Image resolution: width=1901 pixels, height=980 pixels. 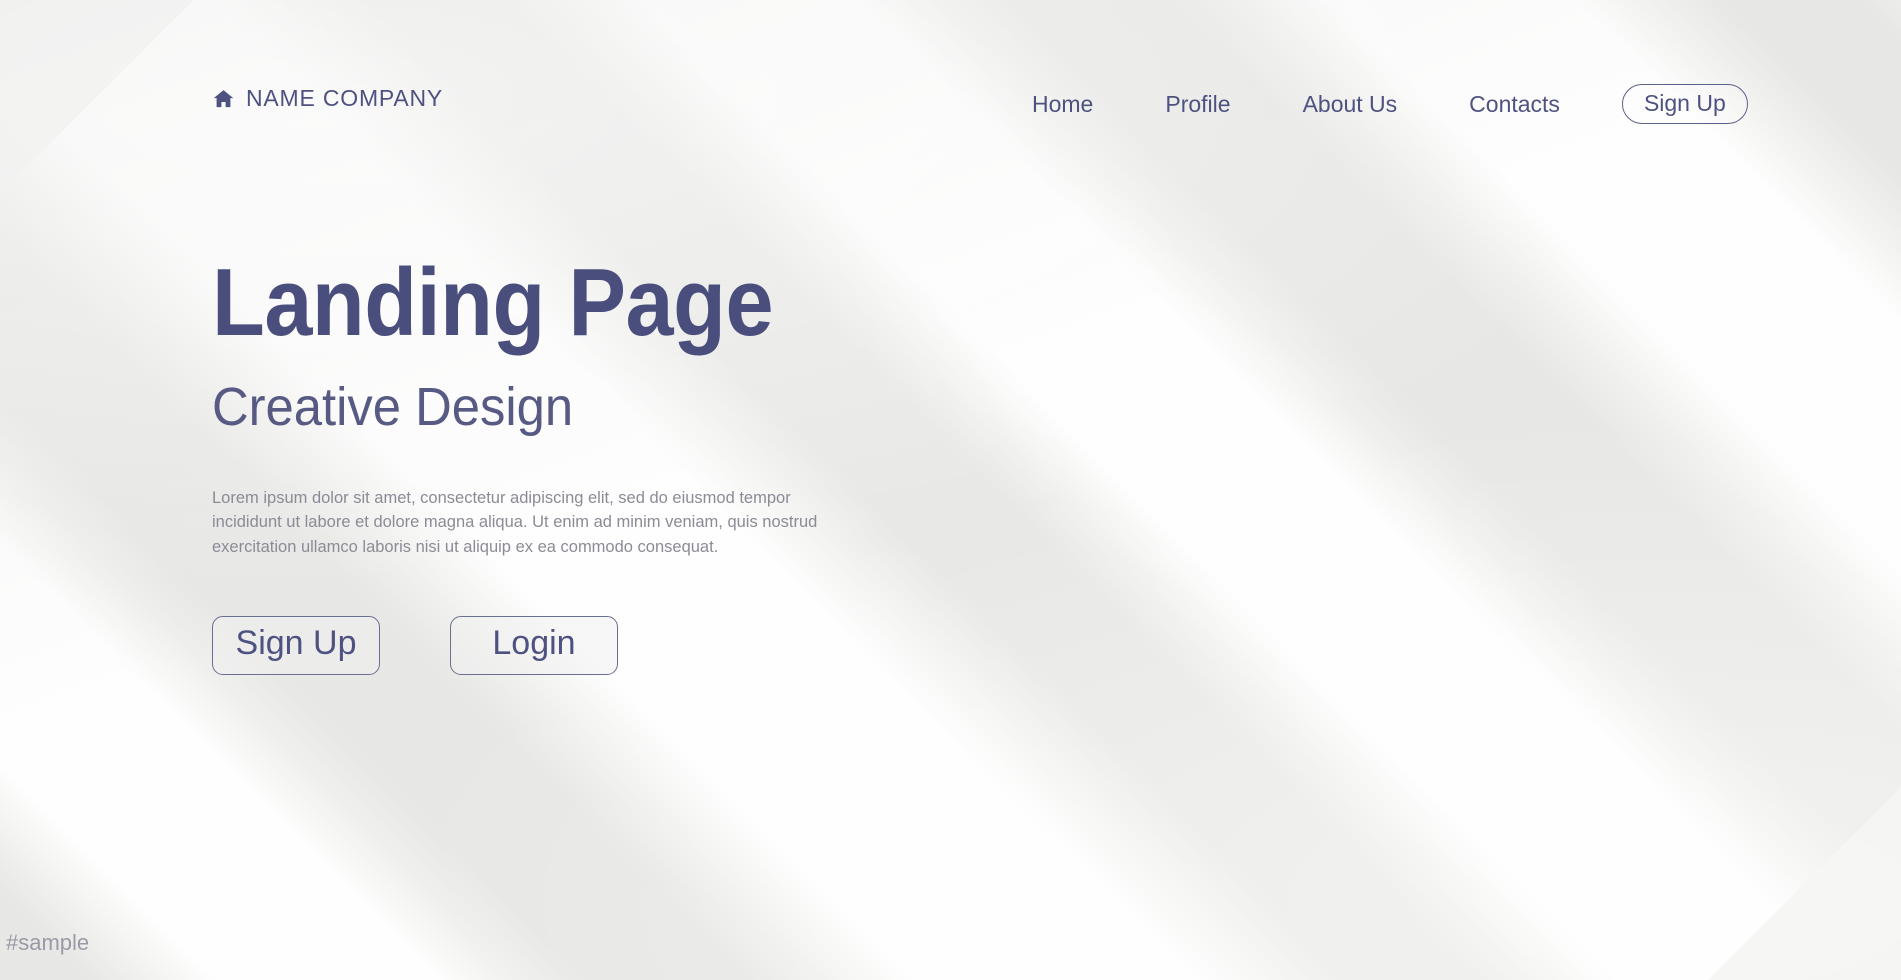 I want to click on main-navigation: Home Profile About Us Contacts Sign Up, so click(x=1384, y=104).